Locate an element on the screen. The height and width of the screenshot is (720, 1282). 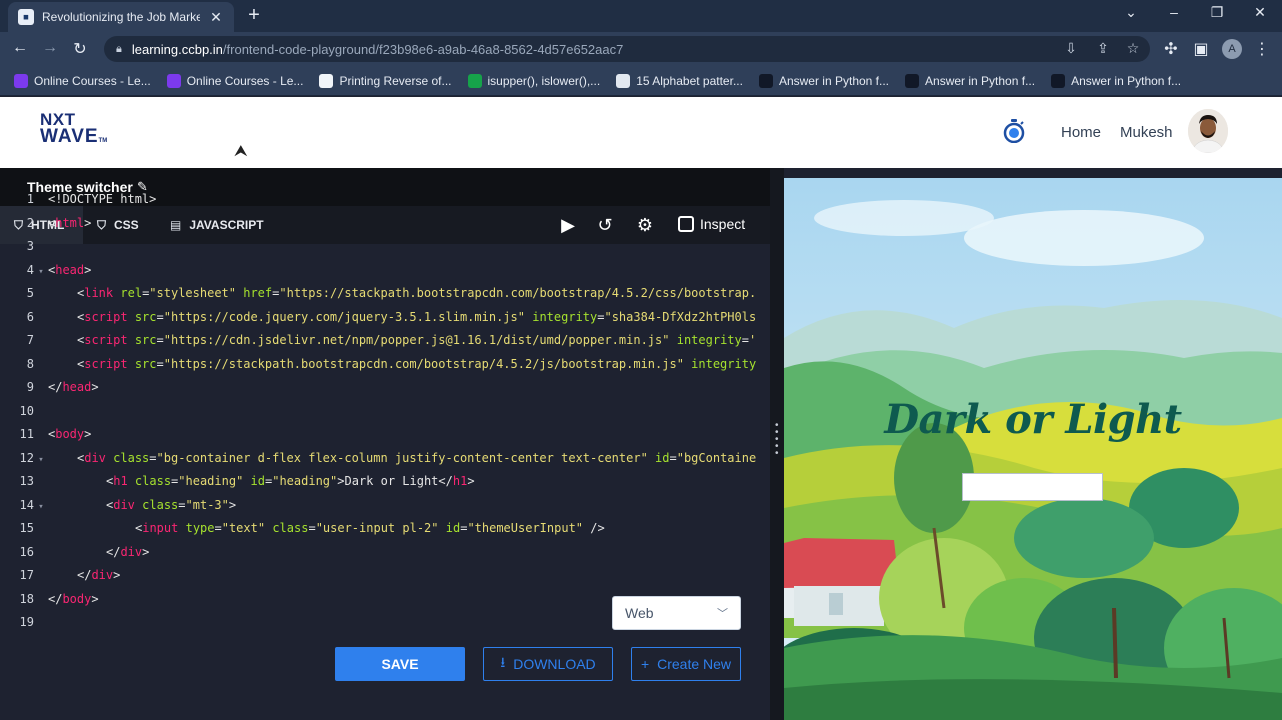
code-token: div is located at coordinates (102, 575).